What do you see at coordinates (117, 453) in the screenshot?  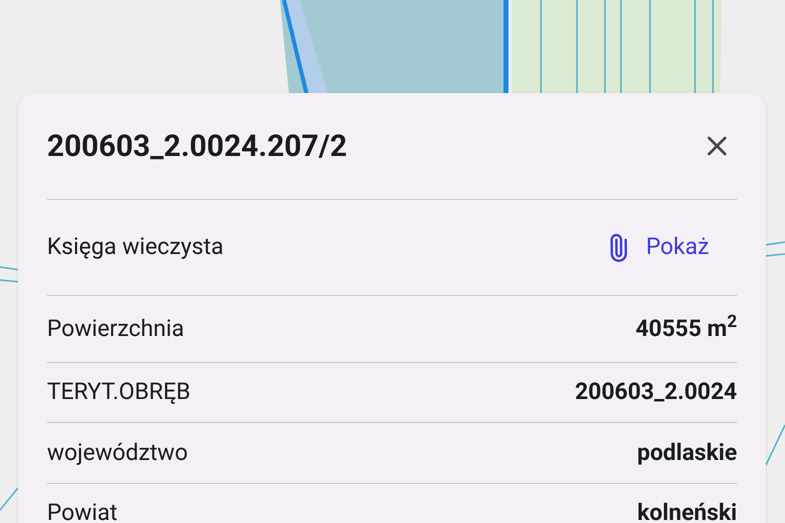 I see `field-label: województwo` at bounding box center [117, 453].